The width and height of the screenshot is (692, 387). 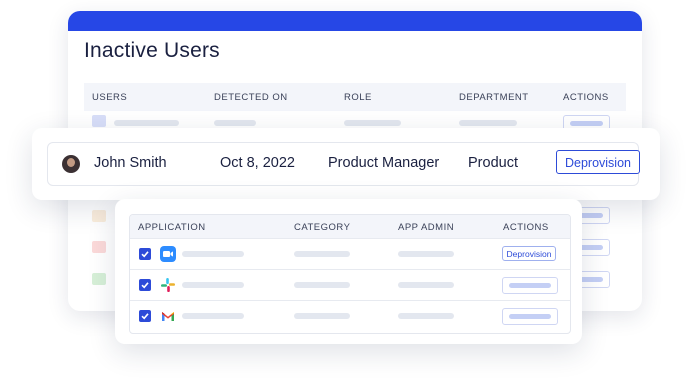 I want to click on gmail-icon, so click(x=168, y=316).